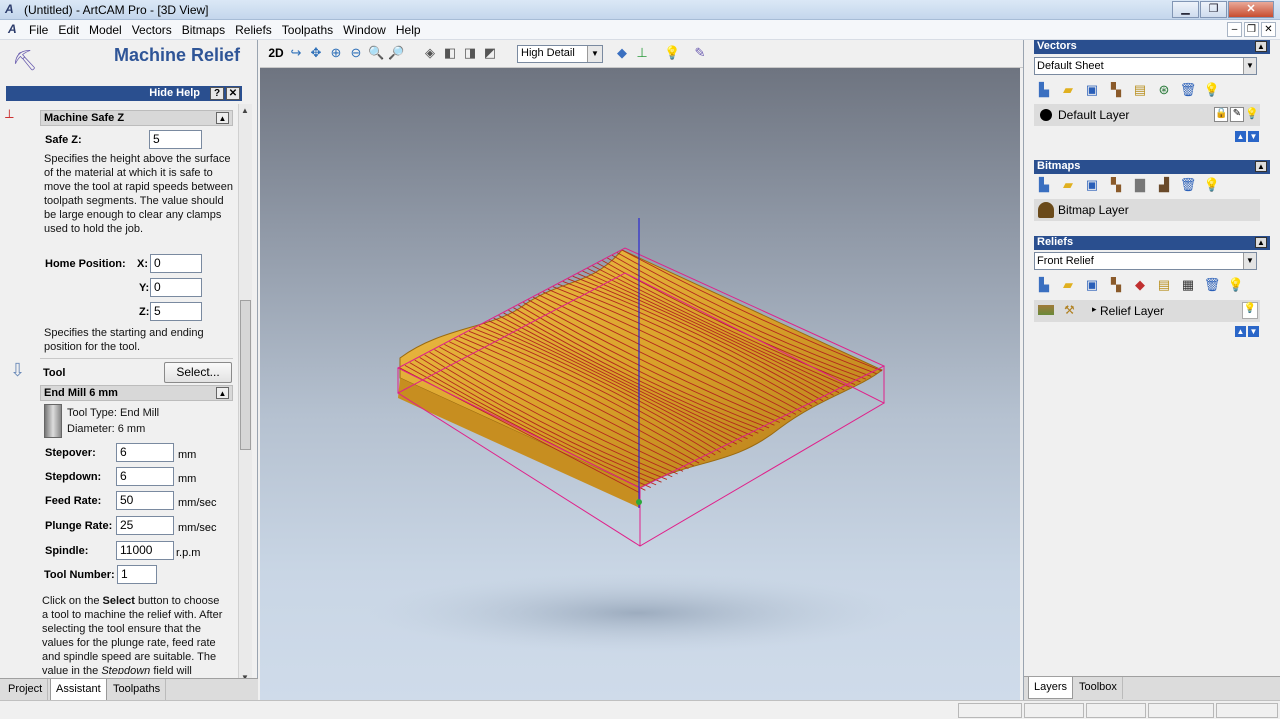 This screenshot has width=1280, height=719. What do you see at coordinates (622, 53) in the screenshot?
I see `toggle-relief-icon: ◆` at bounding box center [622, 53].